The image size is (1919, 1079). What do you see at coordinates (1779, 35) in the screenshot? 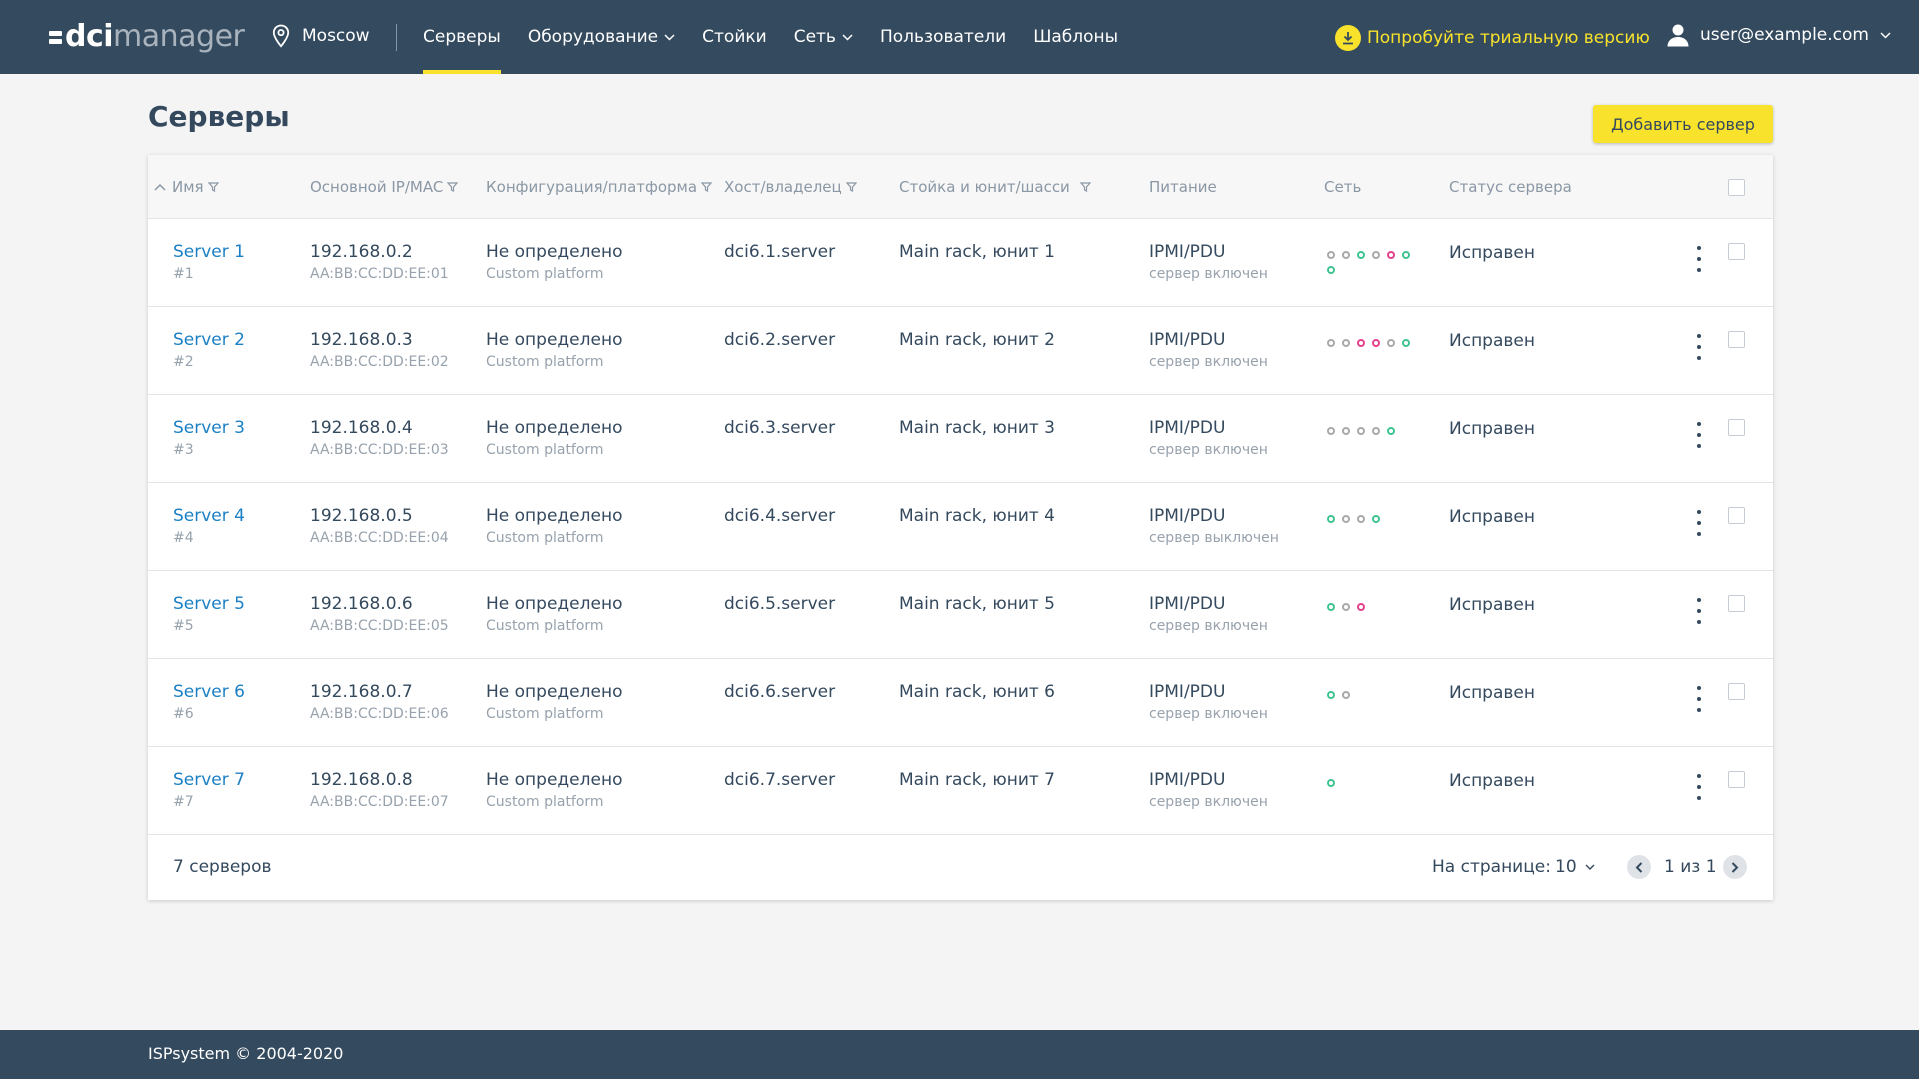
I see `user-menu: user@example.com` at bounding box center [1779, 35].